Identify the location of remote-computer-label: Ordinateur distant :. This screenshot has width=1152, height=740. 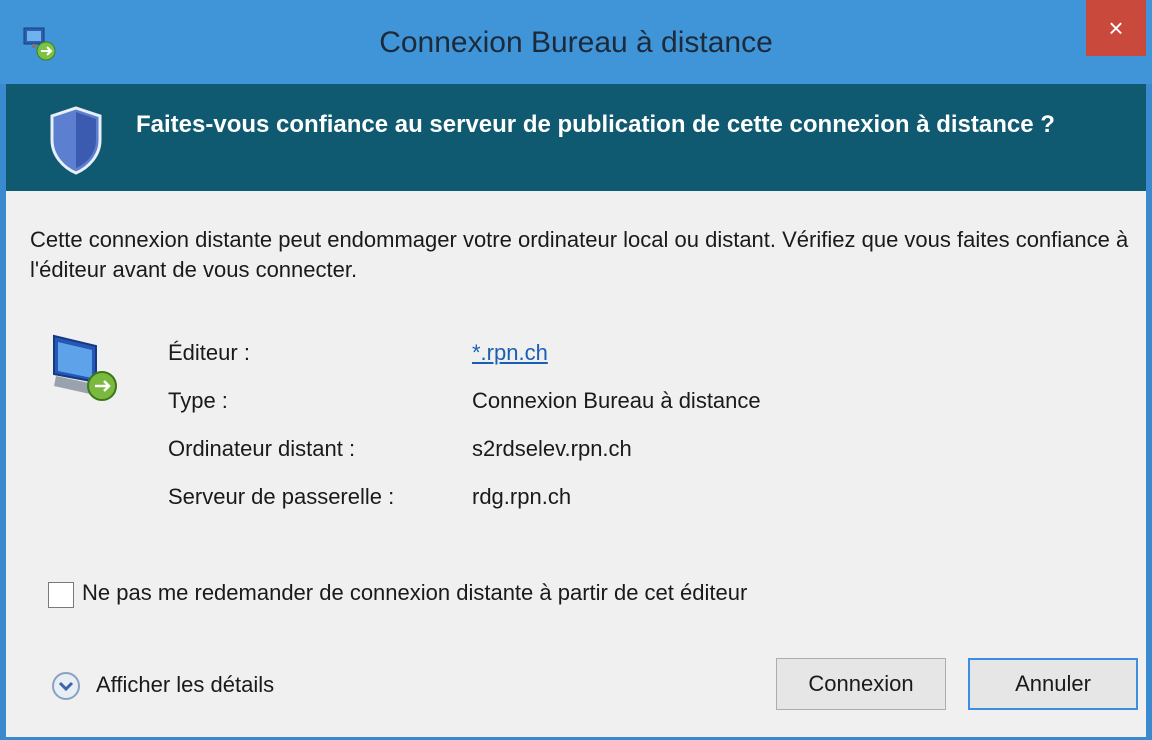
(262, 448).